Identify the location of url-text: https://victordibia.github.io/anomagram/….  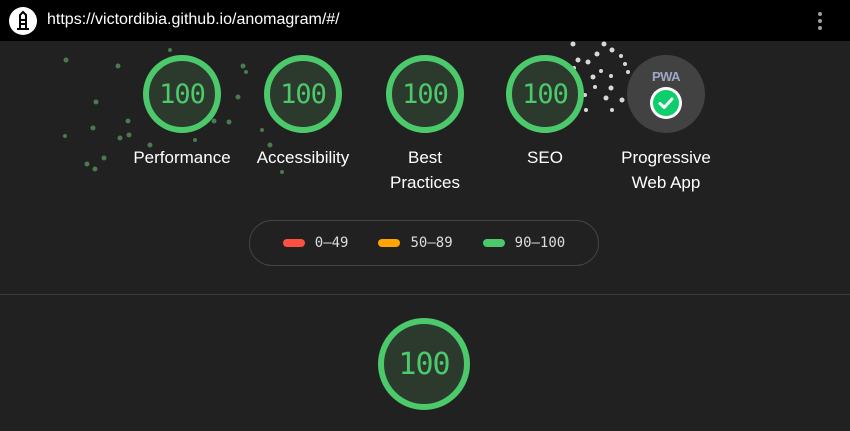
(193, 20).